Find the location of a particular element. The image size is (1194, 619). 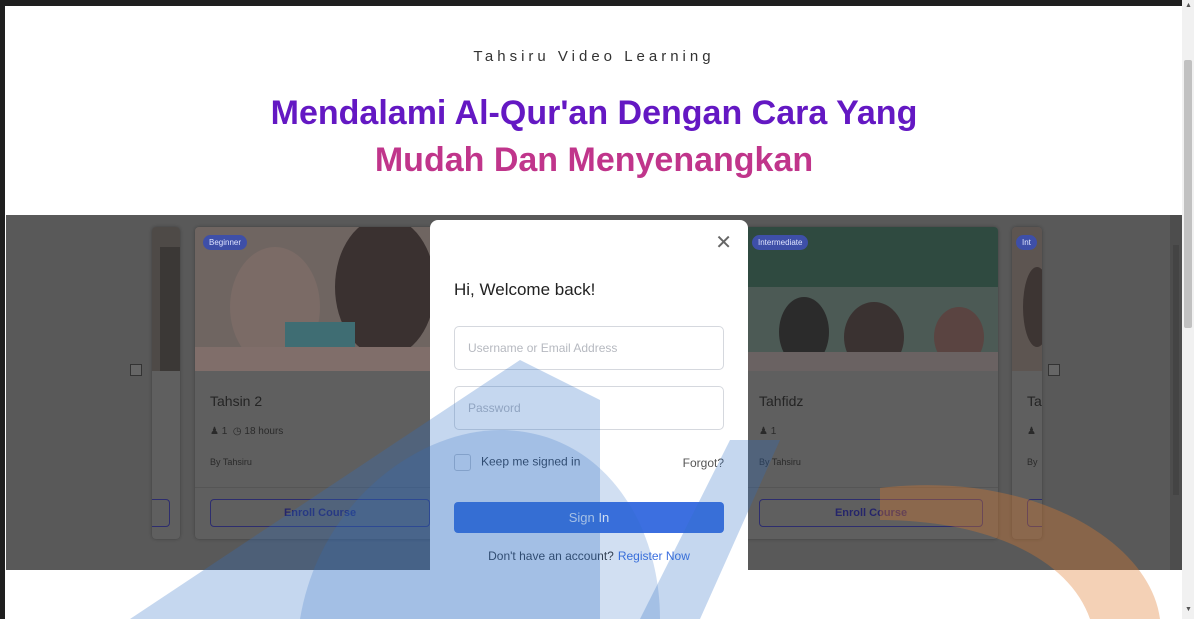

username-field: Username or Email Address is located at coordinates (589, 348).